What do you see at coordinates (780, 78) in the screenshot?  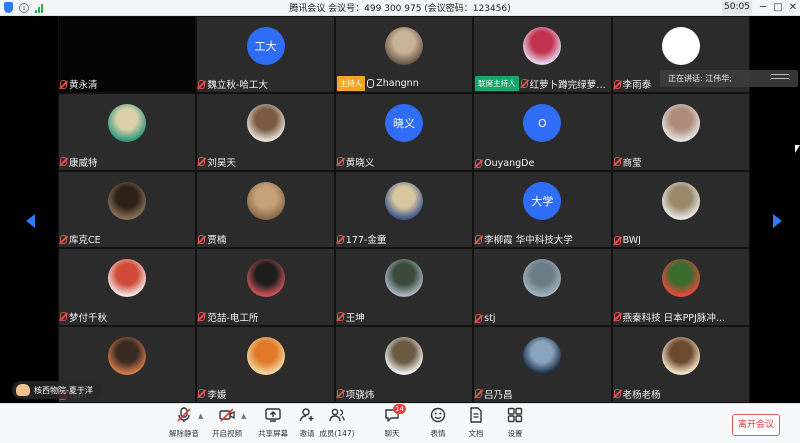 I see `drag-handle-icon` at bounding box center [780, 78].